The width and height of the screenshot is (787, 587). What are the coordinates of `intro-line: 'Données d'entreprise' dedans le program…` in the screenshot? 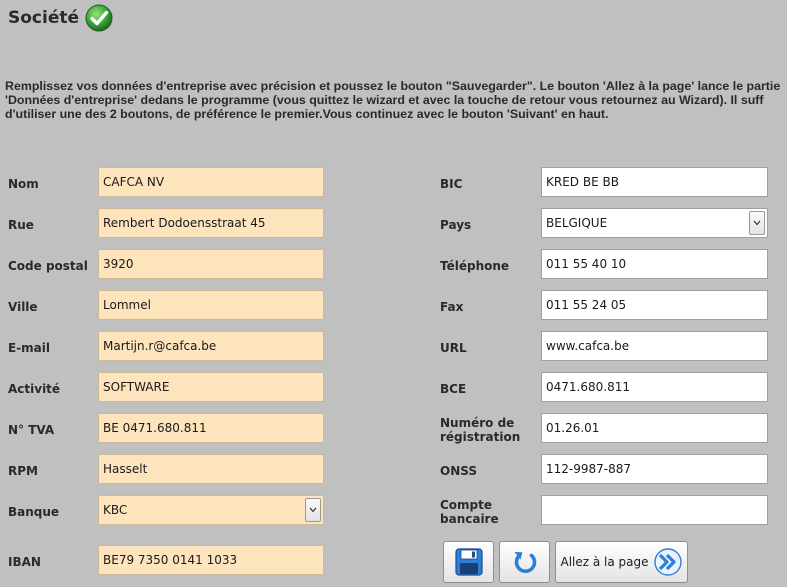 It's located at (384, 100).